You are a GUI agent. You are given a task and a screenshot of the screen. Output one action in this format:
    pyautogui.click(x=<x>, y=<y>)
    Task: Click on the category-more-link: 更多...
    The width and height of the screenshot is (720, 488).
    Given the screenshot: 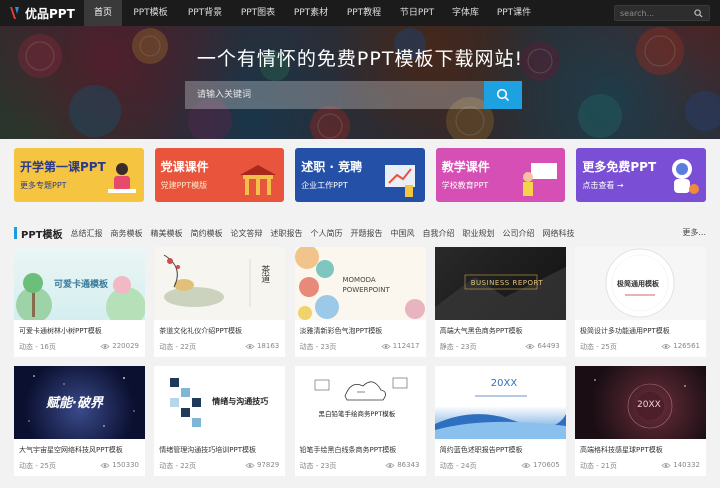 What is the action you would take?
    pyautogui.click(x=694, y=232)
    